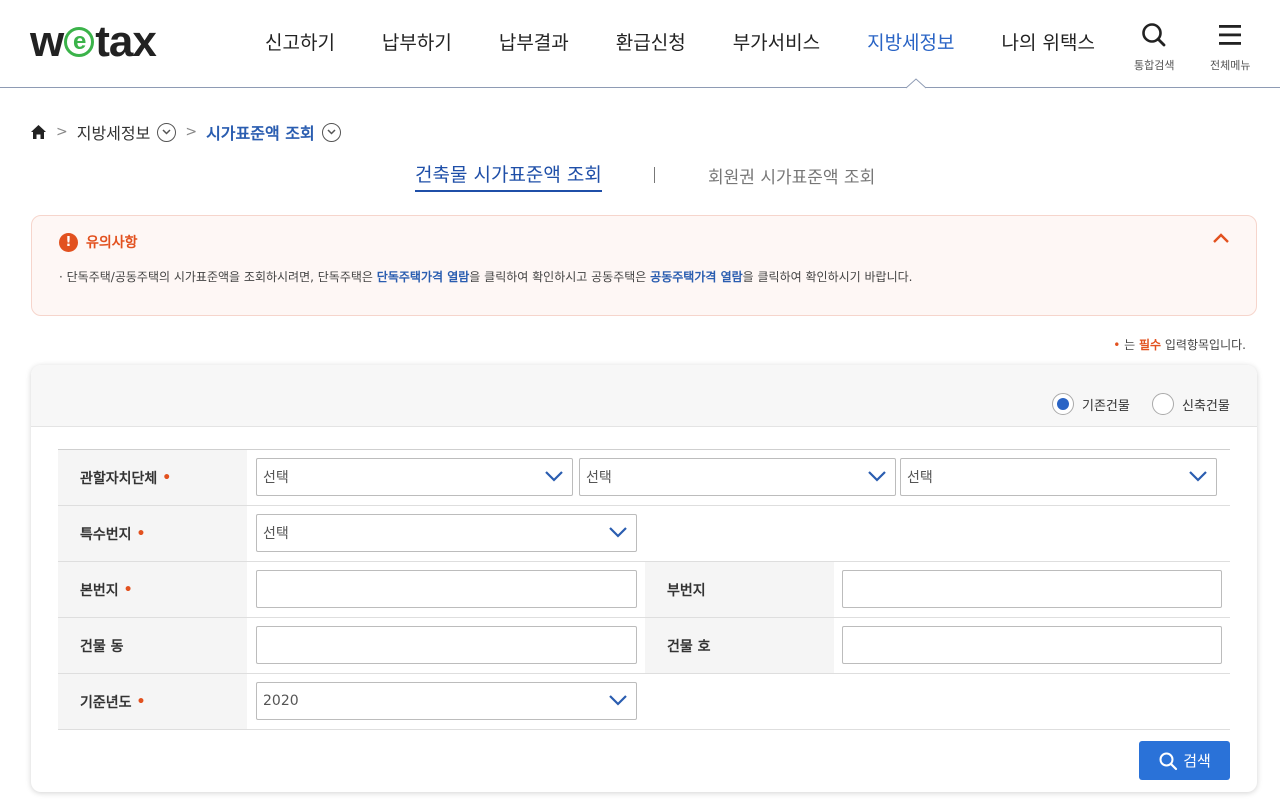  Describe the element at coordinates (119, 478) in the screenshot. I see `label-text: 관할자치단체` at that location.